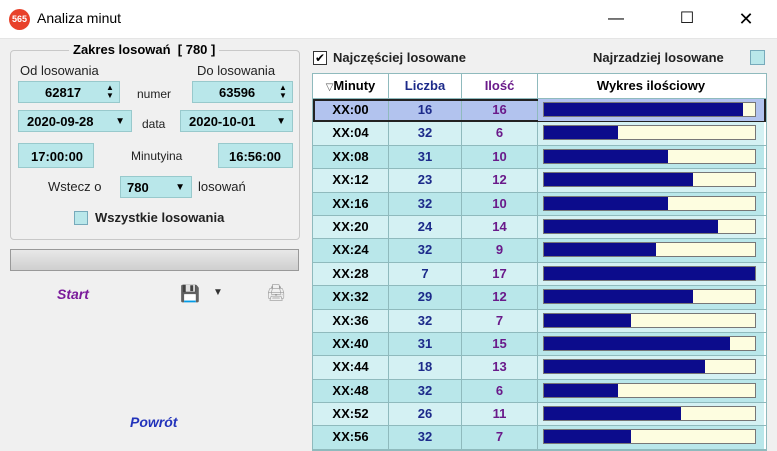 This screenshot has width=777, height=451. I want to click on minute-cell: XX:28, so click(351, 274).